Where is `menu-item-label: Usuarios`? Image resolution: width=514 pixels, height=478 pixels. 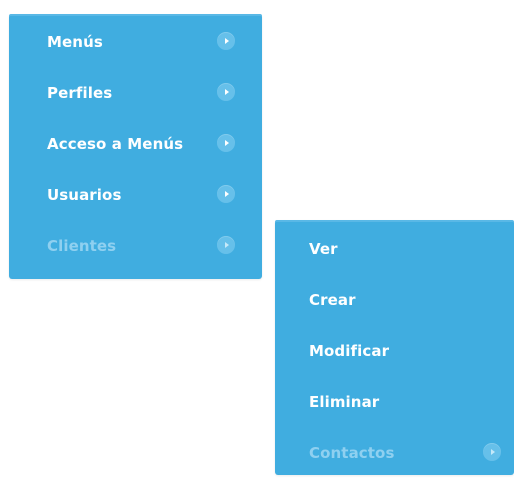
menu-item-label: Usuarios is located at coordinates (84, 194).